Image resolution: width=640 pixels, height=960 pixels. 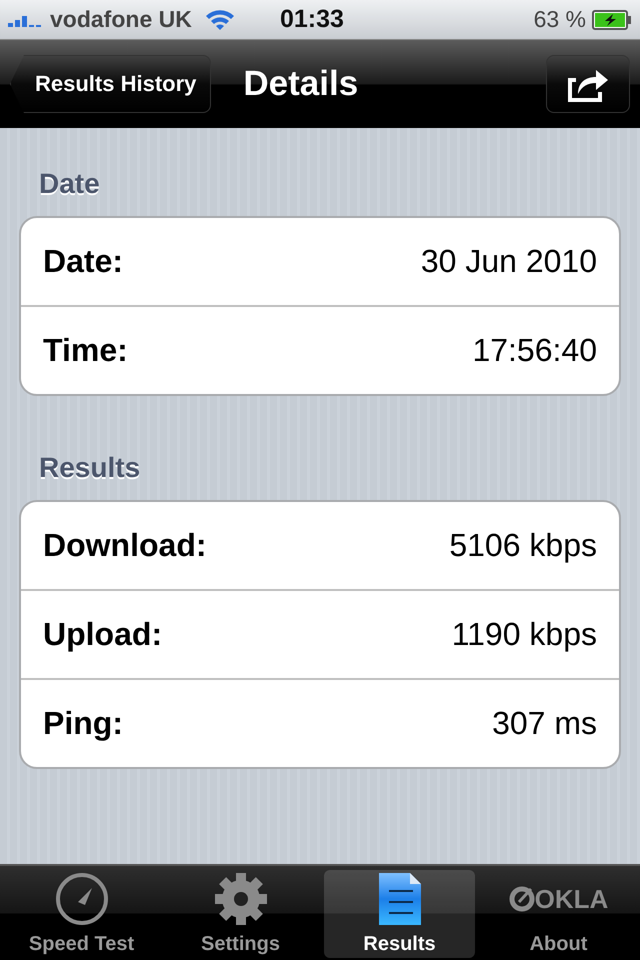 I want to click on tab-item: OKLA About, so click(x=558, y=914).